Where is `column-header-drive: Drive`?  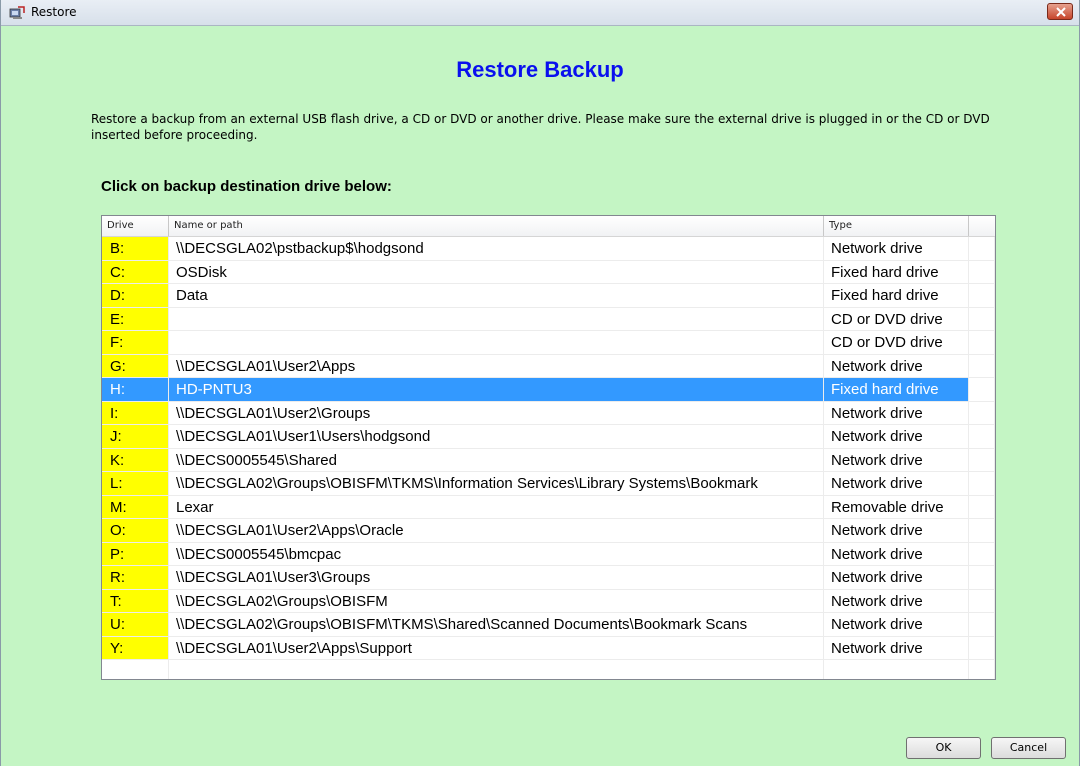 column-header-drive: Drive is located at coordinates (135, 226).